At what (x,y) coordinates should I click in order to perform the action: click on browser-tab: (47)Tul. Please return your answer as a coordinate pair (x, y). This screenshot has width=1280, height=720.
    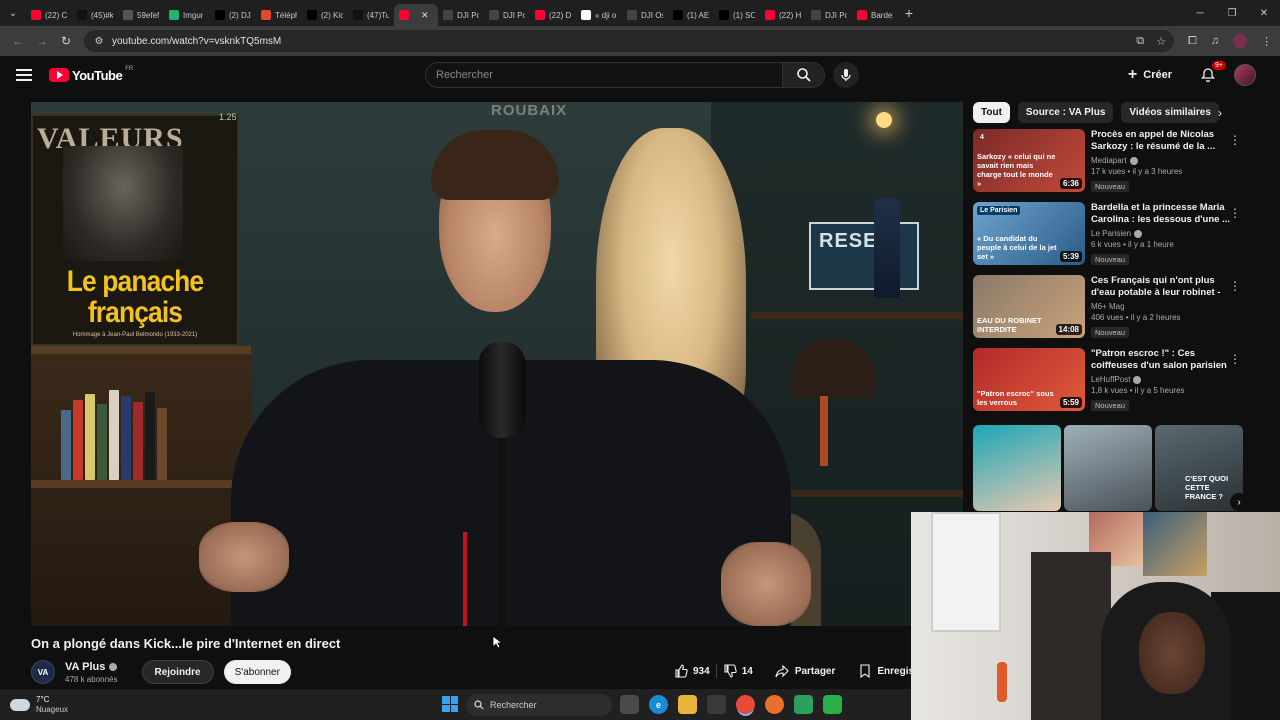
    Looking at the image, I should click on (371, 15).